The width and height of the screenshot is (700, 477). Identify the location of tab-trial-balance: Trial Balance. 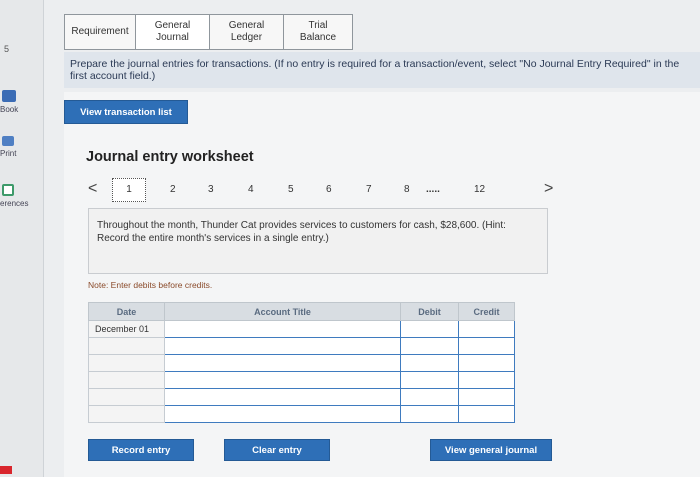
(318, 32).